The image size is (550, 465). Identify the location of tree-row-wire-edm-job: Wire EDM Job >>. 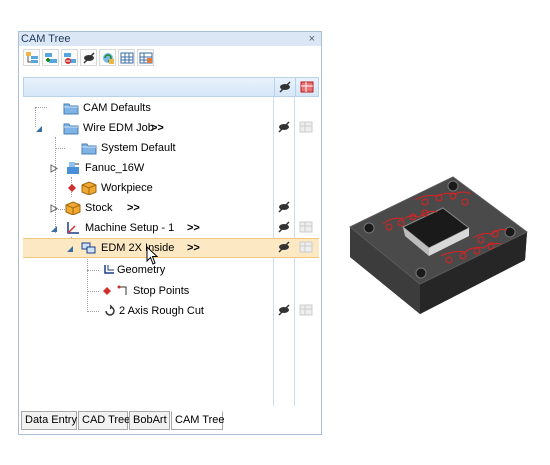
(171, 128).